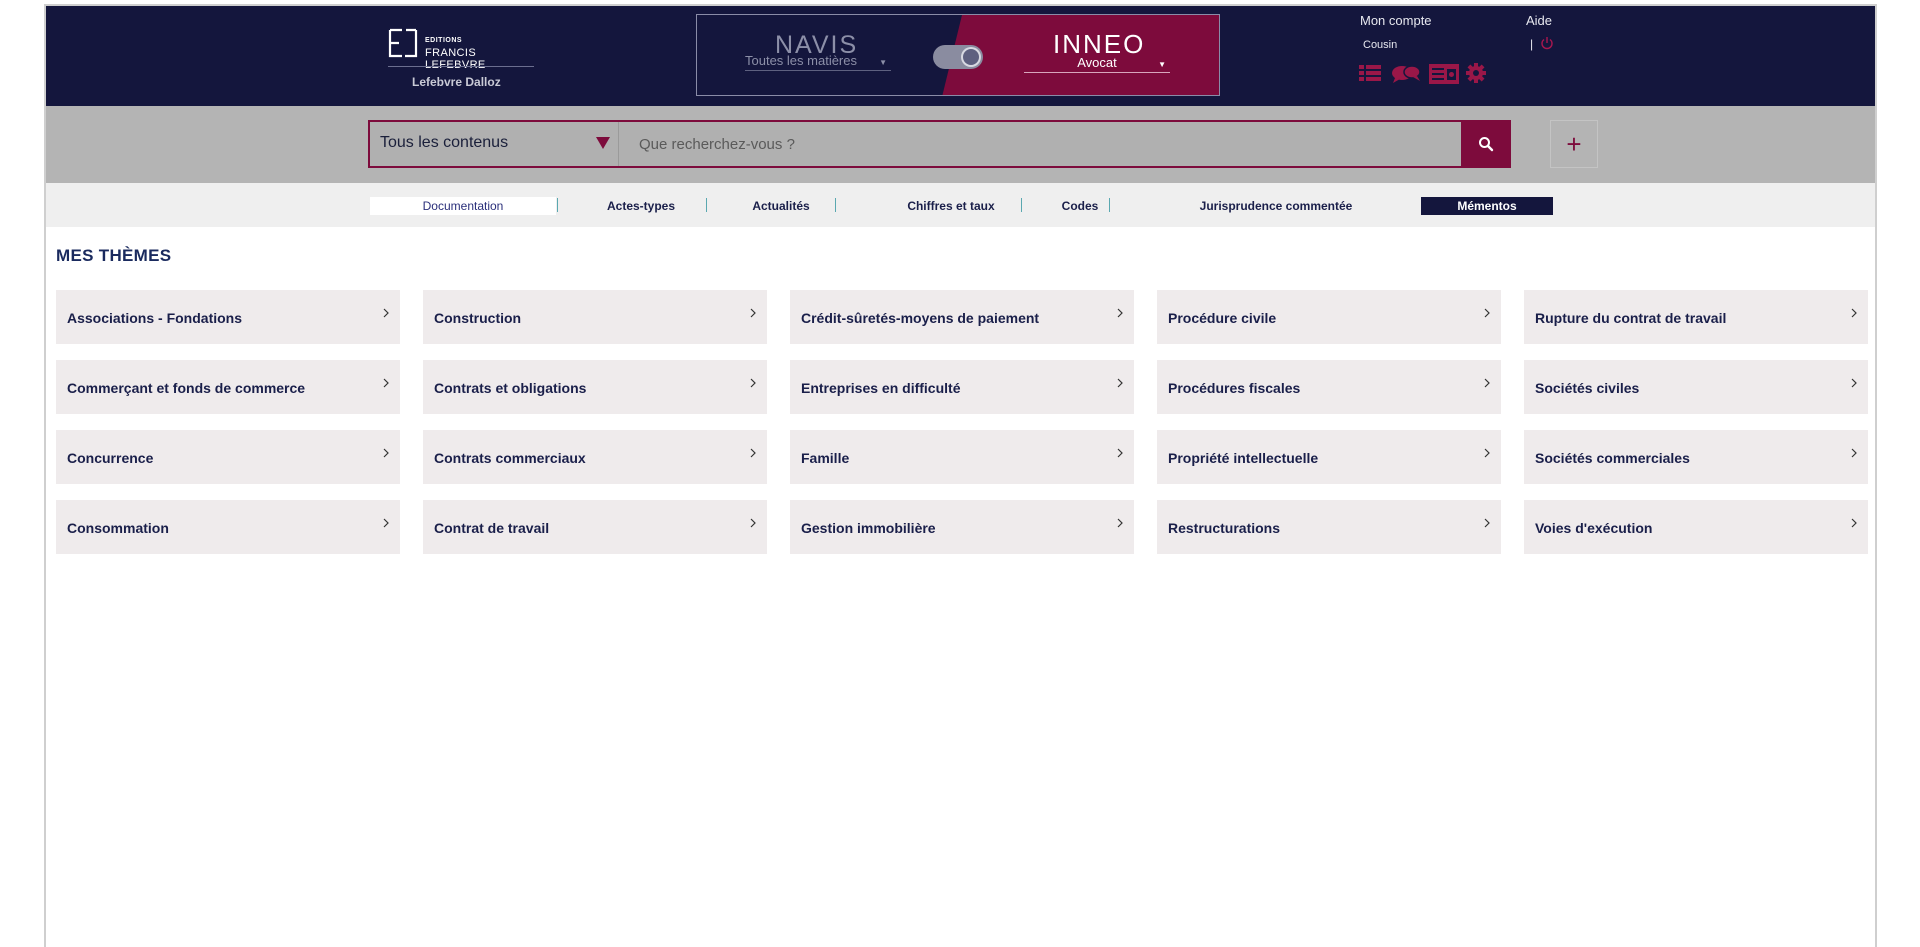  What do you see at coordinates (641, 206) in the screenshot?
I see `tab-actes-types: Actes-types` at bounding box center [641, 206].